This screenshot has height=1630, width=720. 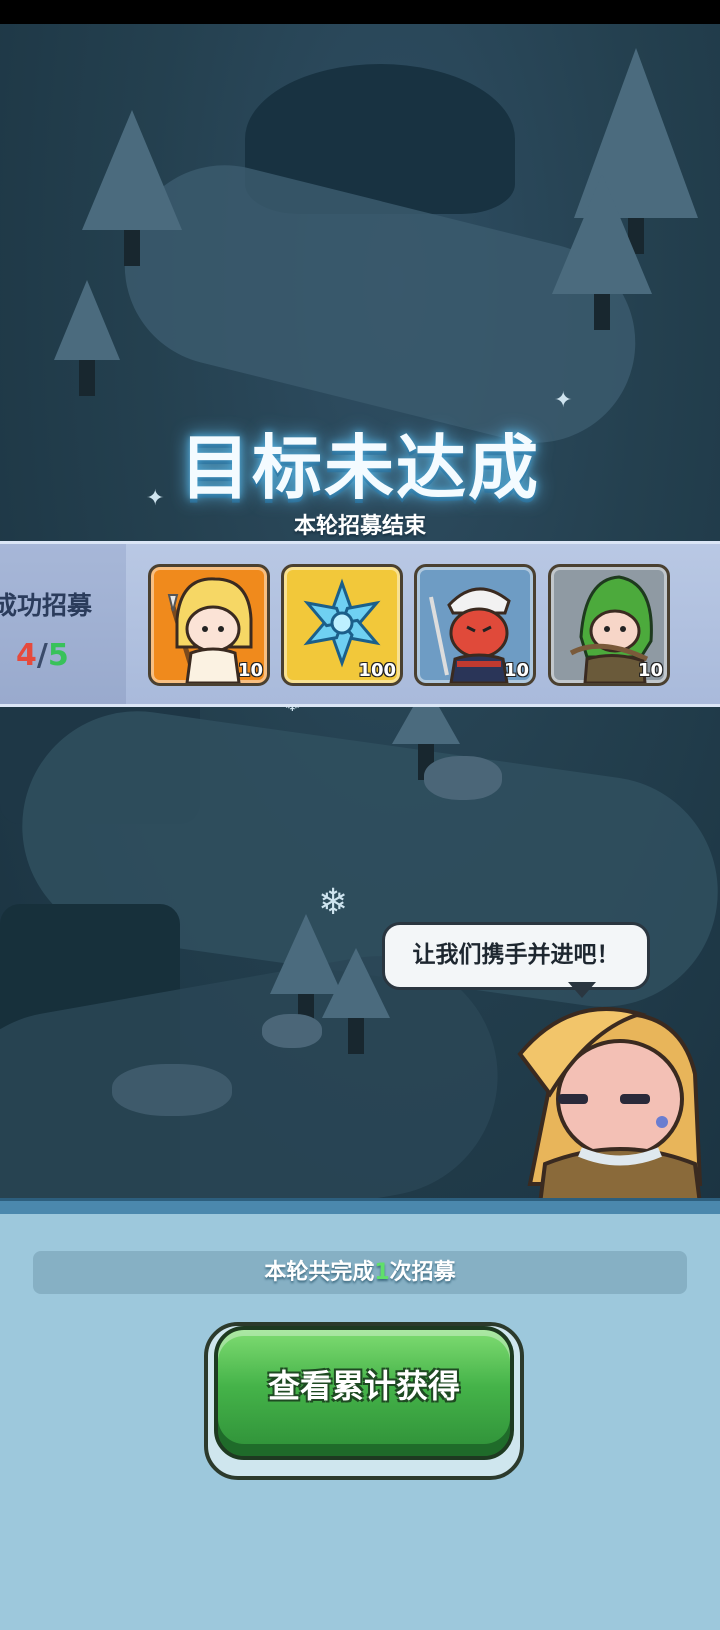 I want to click on reward-card-ice-crystal: 100, so click(x=342, y=625).